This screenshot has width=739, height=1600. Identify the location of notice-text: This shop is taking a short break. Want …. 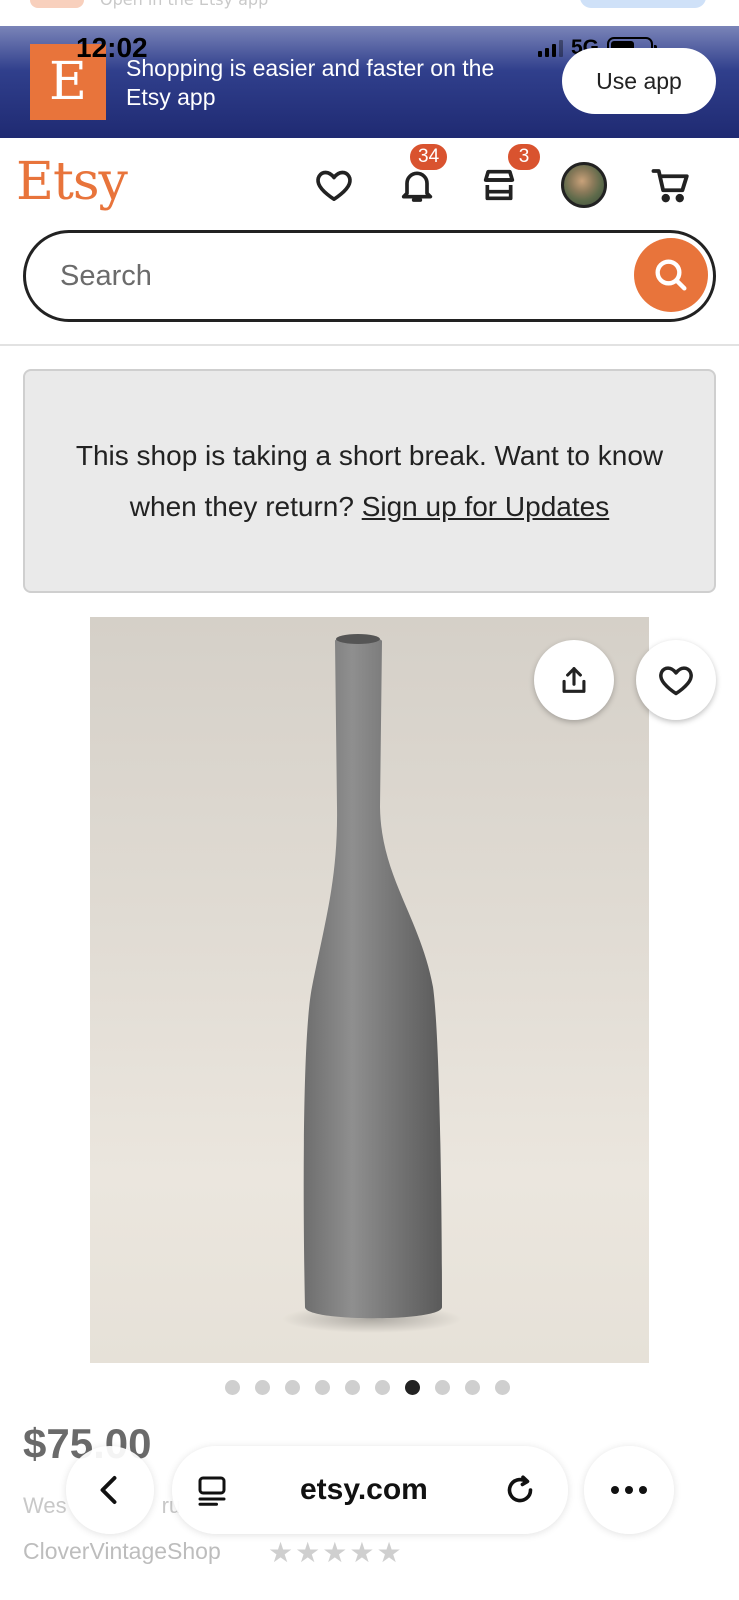
(369, 481).